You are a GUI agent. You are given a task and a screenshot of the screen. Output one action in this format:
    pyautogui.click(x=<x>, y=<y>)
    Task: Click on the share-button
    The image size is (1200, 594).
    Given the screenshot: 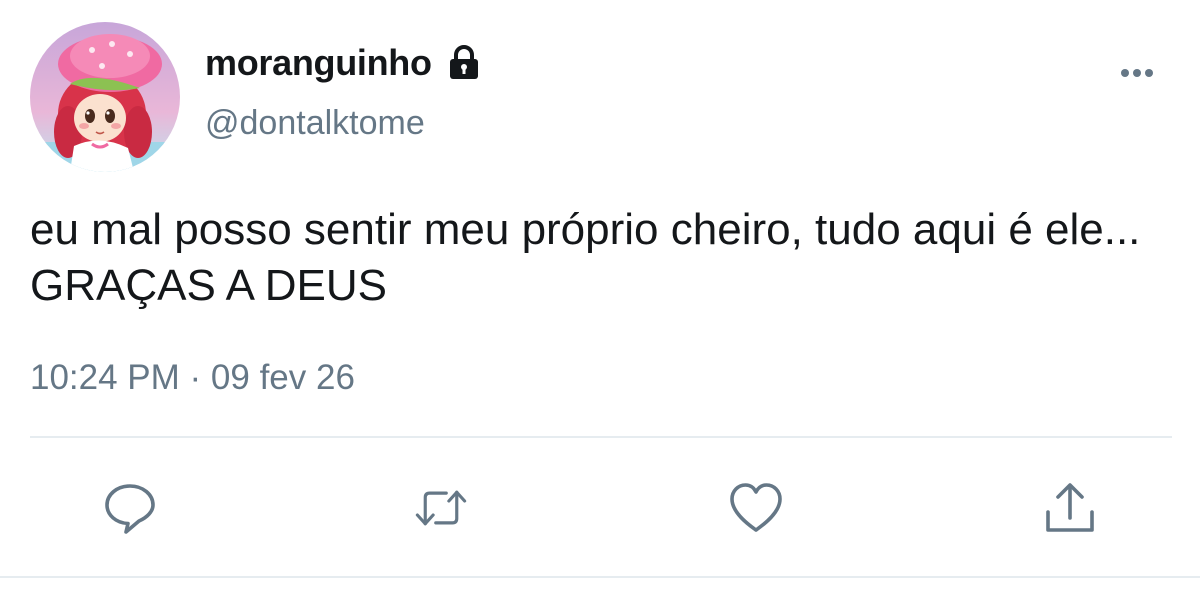 What is the action you would take?
    pyautogui.click(x=1070, y=508)
    